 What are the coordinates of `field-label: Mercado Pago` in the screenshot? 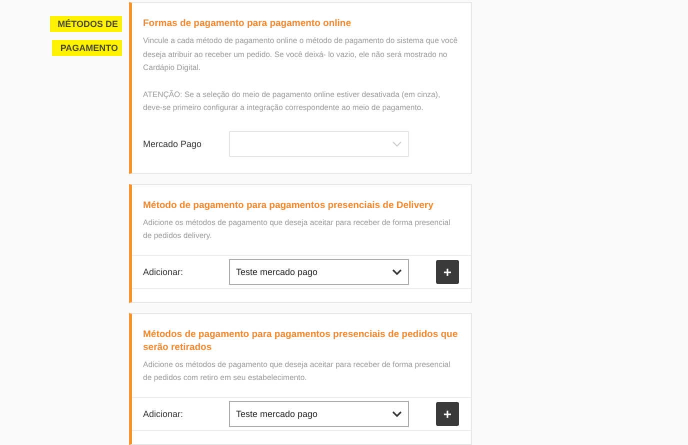 It's located at (173, 143).